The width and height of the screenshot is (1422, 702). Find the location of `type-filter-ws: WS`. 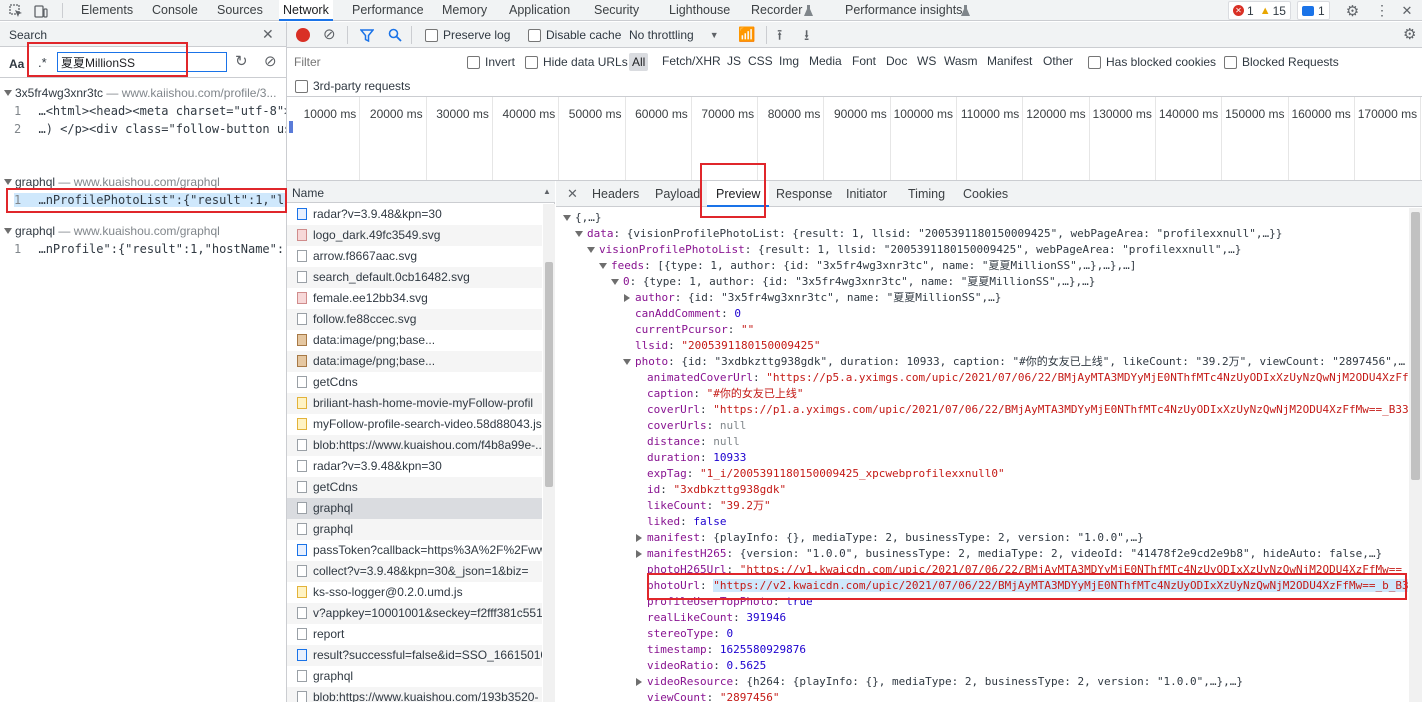

type-filter-ws: WS is located at coordinates (926, 61).